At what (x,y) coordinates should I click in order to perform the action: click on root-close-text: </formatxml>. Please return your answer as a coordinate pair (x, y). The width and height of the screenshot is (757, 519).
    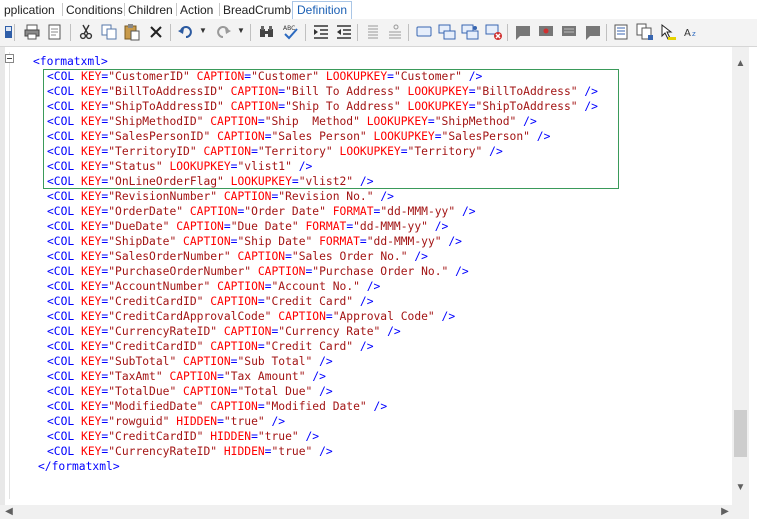
    Looking at the image, I should click on (79, 466).